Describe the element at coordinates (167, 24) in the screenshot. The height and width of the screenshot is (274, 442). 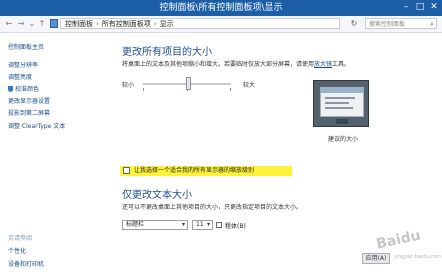
I see `breadcrumb-display: 显示` at that location.